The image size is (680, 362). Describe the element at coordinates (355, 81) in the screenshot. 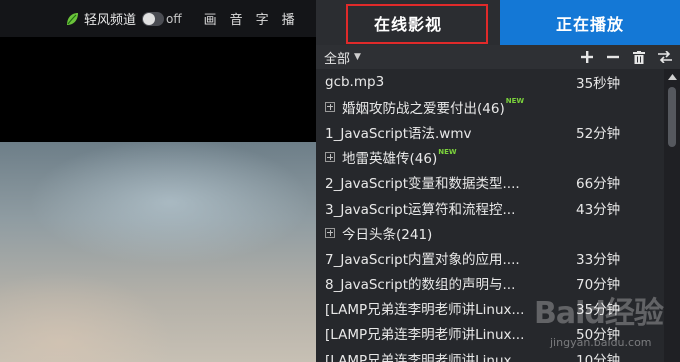

I see `item-name: gcb.mp3` at that location.